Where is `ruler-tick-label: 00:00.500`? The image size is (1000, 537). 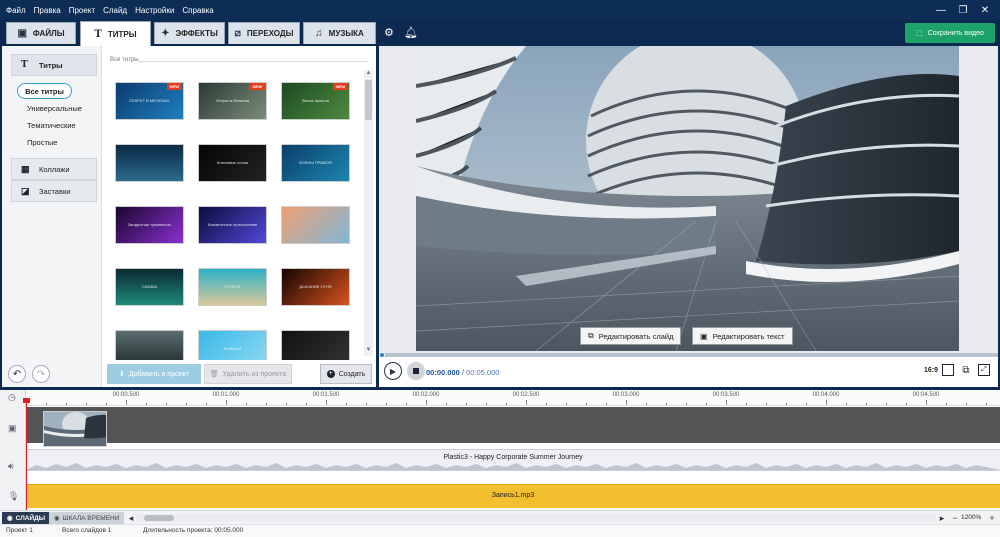 ruler-tick-label: 00:00.500 is located at coordinates (126, 395).